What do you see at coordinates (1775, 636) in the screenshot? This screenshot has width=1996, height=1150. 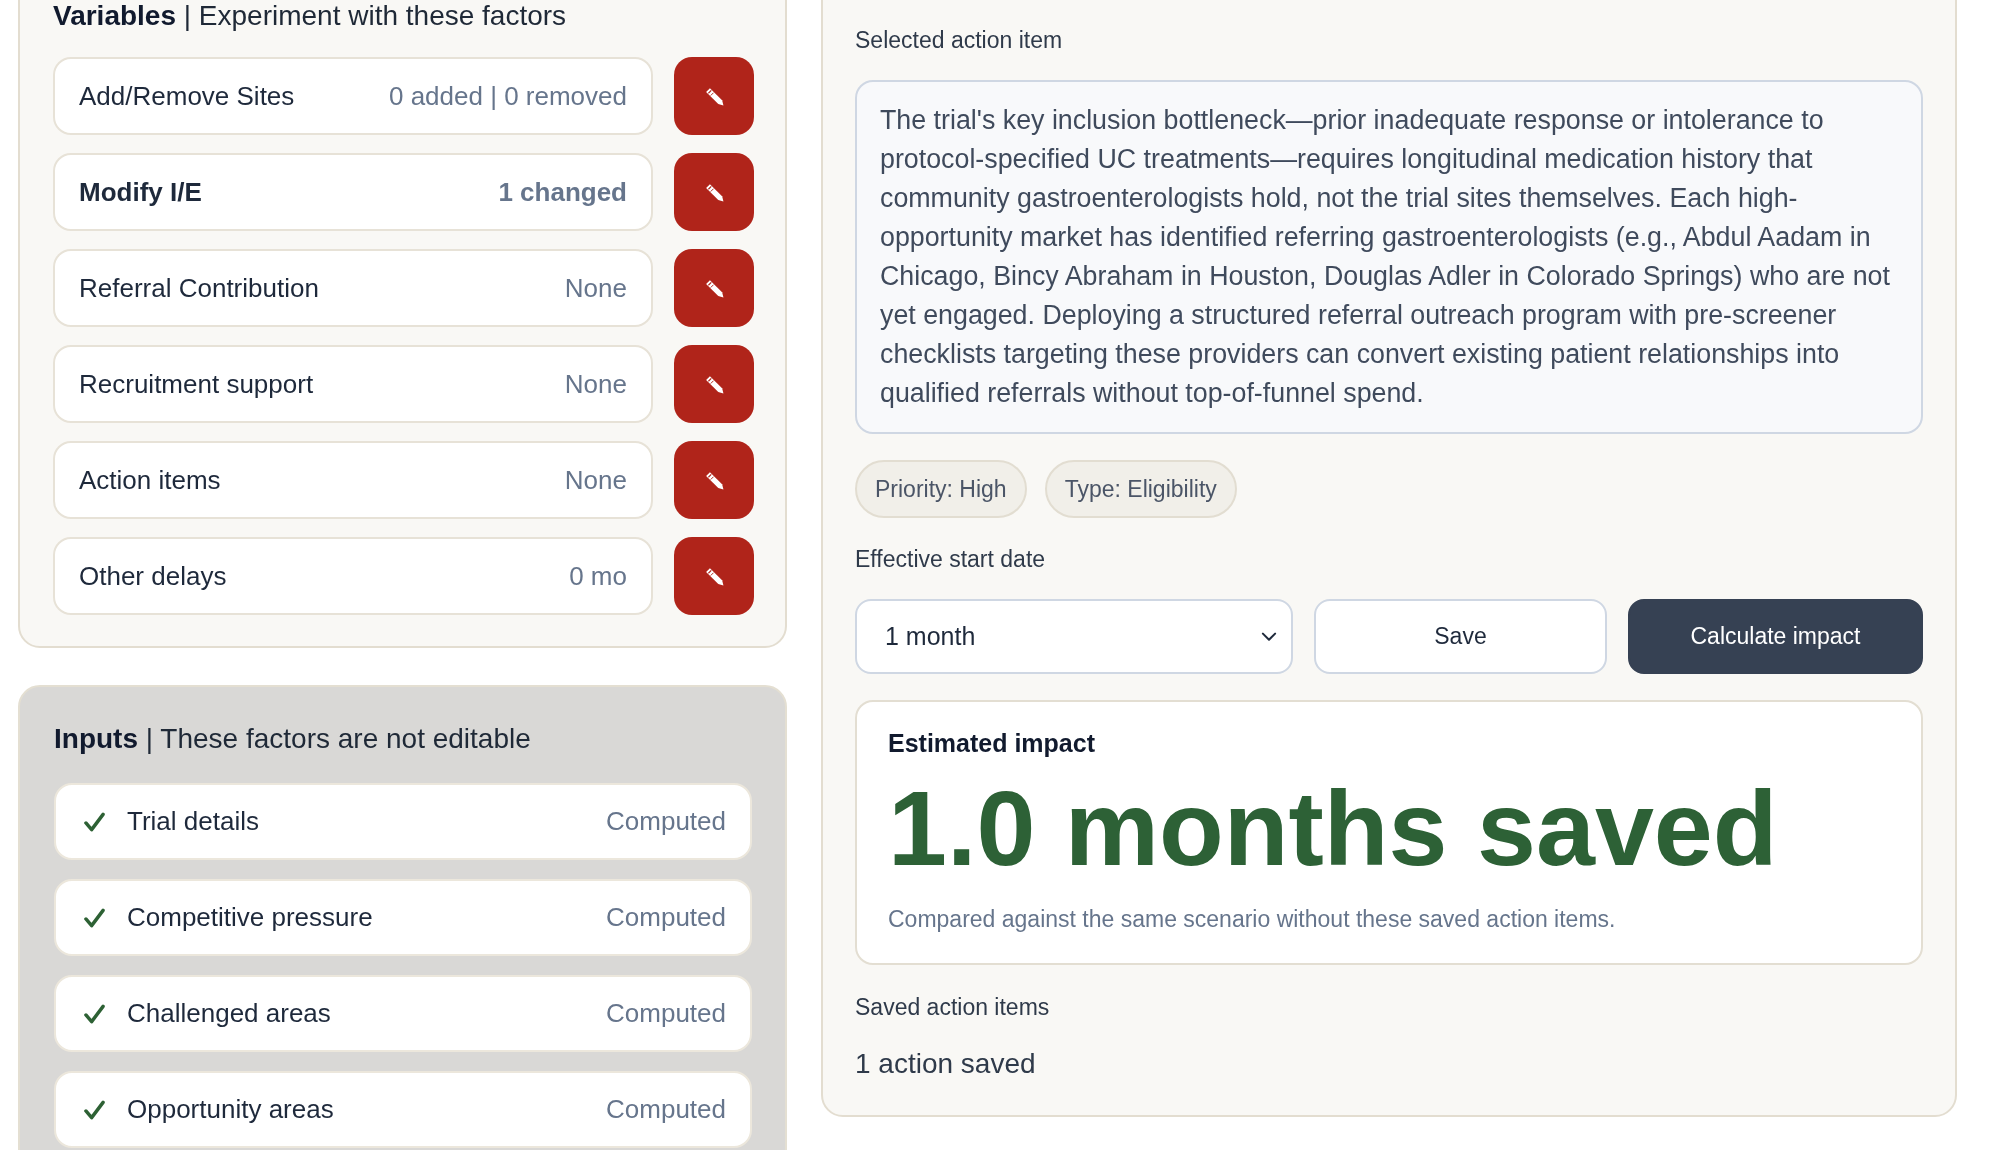 I see `calculate-button: Calculate impact` at bounding box center [1775, 636].